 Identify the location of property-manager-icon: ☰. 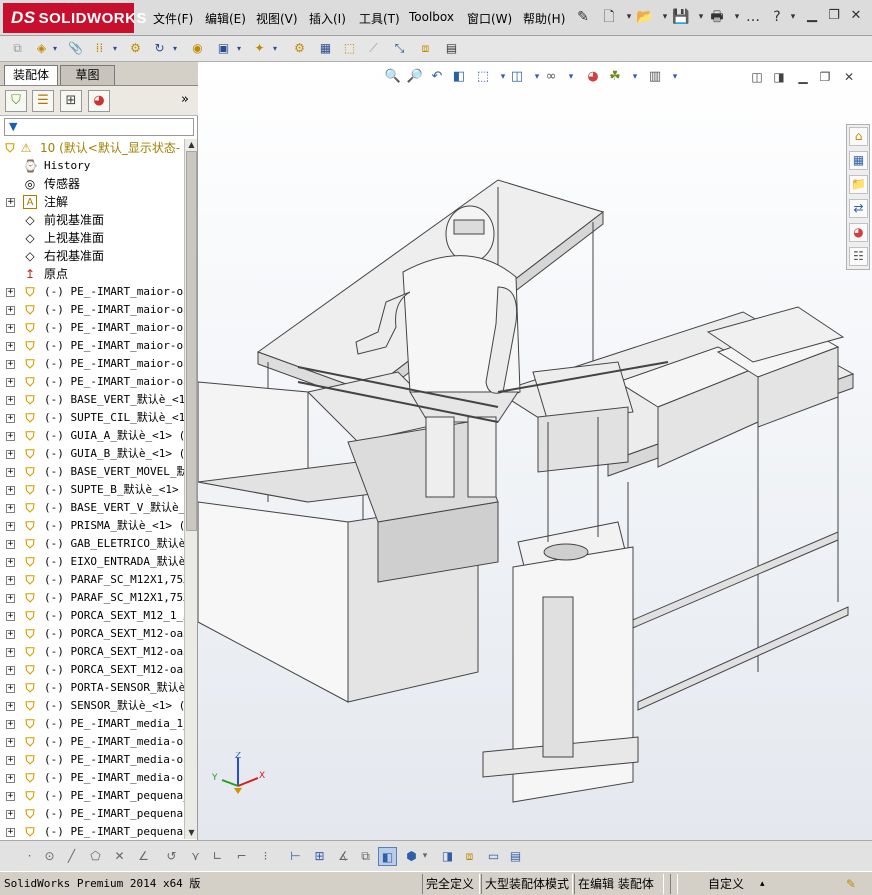
(43, 101).